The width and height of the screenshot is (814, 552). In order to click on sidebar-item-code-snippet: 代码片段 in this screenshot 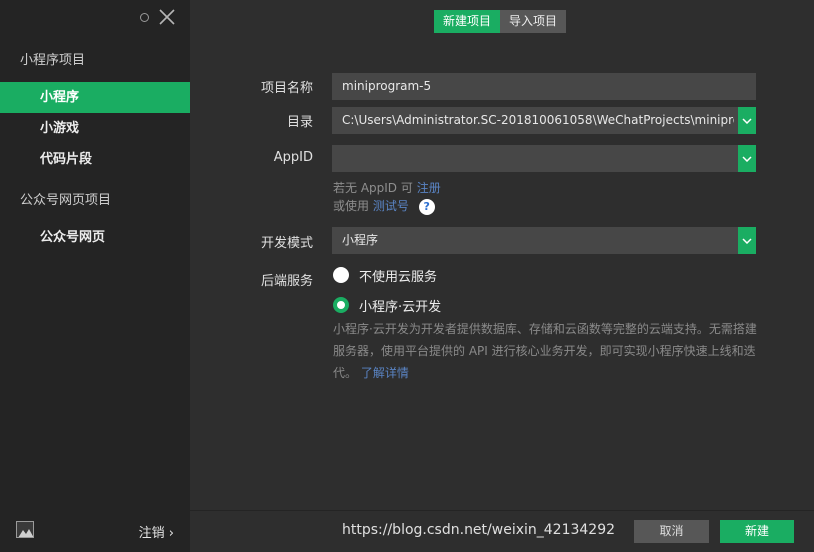, I will do `click(95, 159)`.